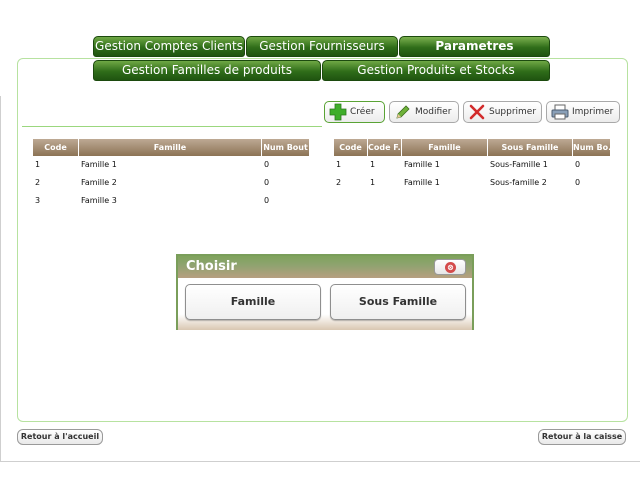 The image size is (640, 480). Describe the element at coordinates (320, 461) in the screenshot. I see `window-bottom-border` at that location.